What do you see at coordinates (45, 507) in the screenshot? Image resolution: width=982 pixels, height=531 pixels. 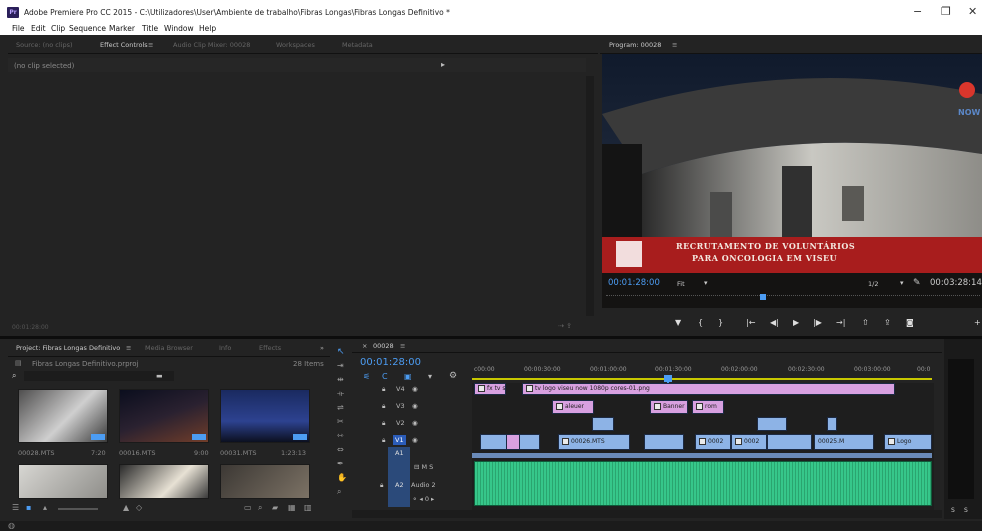 I see `freeform-view-icon: ▴` at bounding box center [45, 507].